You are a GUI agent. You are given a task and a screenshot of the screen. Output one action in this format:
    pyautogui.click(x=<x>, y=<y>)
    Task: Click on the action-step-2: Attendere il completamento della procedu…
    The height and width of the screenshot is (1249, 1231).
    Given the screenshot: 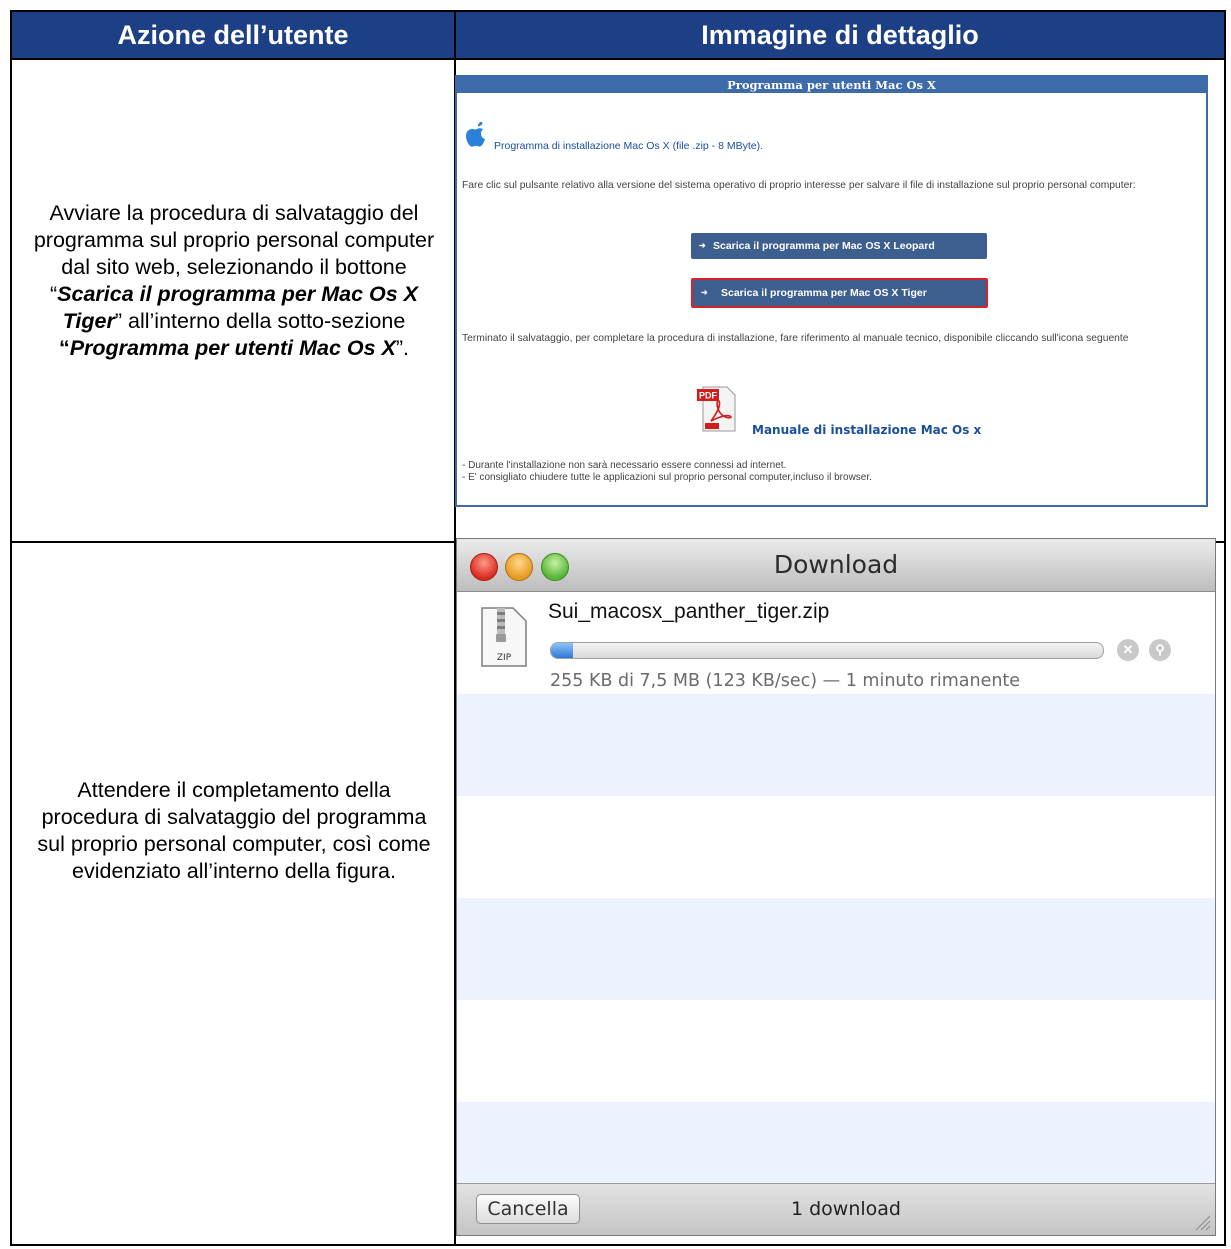 What is the action you would take?
    pyautogui.click(x=234, y=830)
    